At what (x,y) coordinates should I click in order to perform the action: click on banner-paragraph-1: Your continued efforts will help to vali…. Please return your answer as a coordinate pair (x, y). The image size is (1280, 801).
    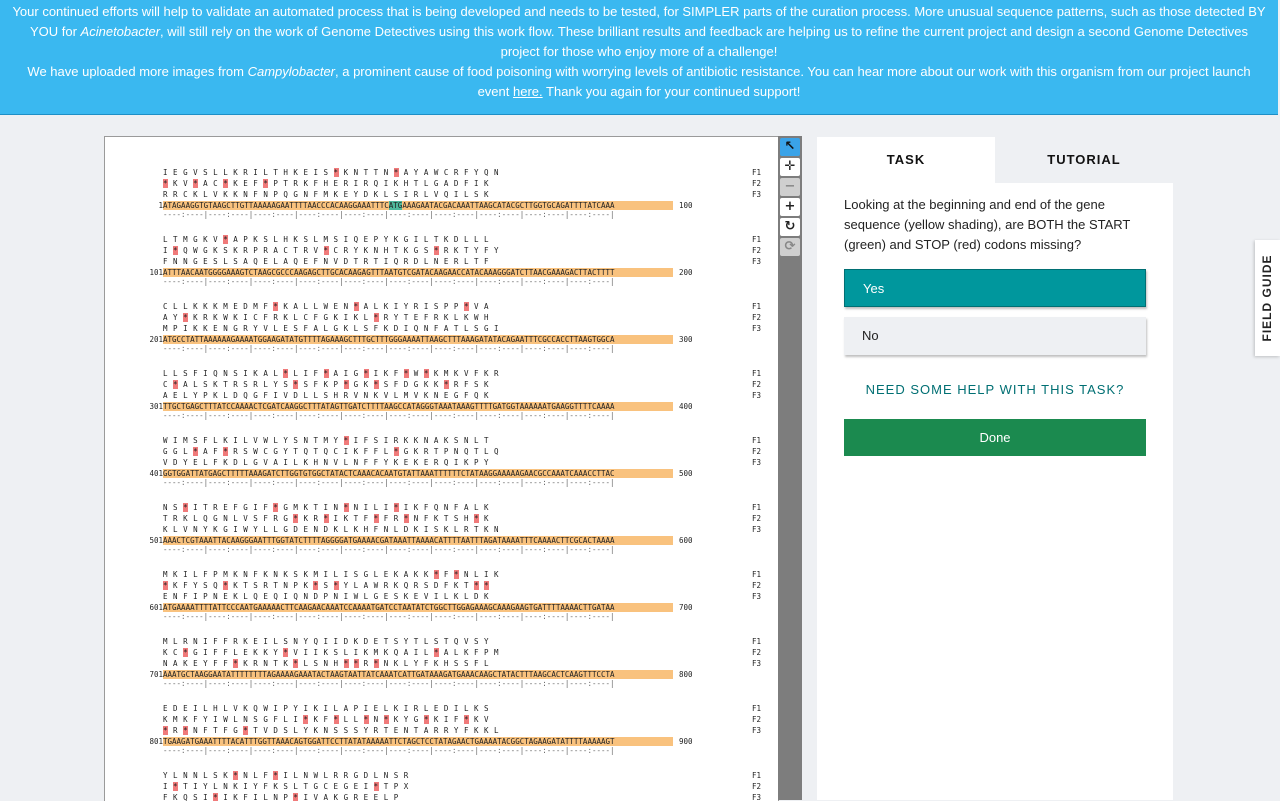
    Looking at the image, I should click on (639, 31).